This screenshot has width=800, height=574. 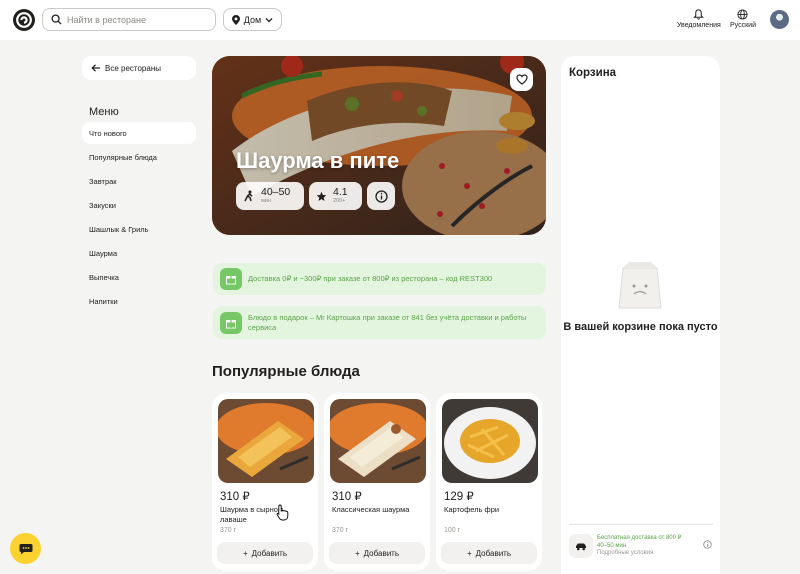 What do you see at coordinates (266, 201) in the screenshot?
I see `delivery-unit: мин` at bounding box center [266, 201].